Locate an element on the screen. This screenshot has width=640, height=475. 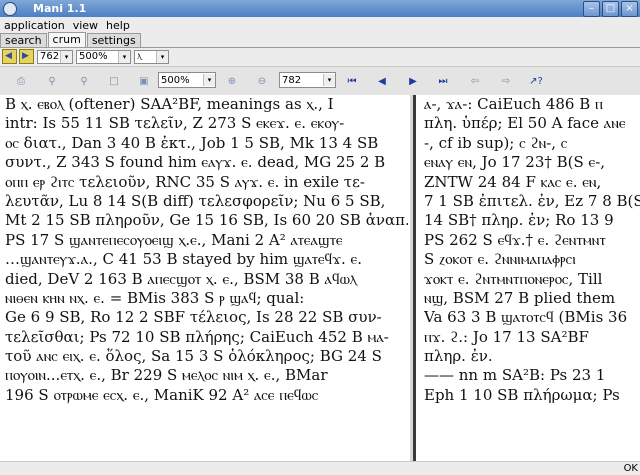
text-line: ⲉⲛⲁⲩ ⲉⲛ, Jo 17 23† B(S ⲉ-, is located at coordinates (515, 162).